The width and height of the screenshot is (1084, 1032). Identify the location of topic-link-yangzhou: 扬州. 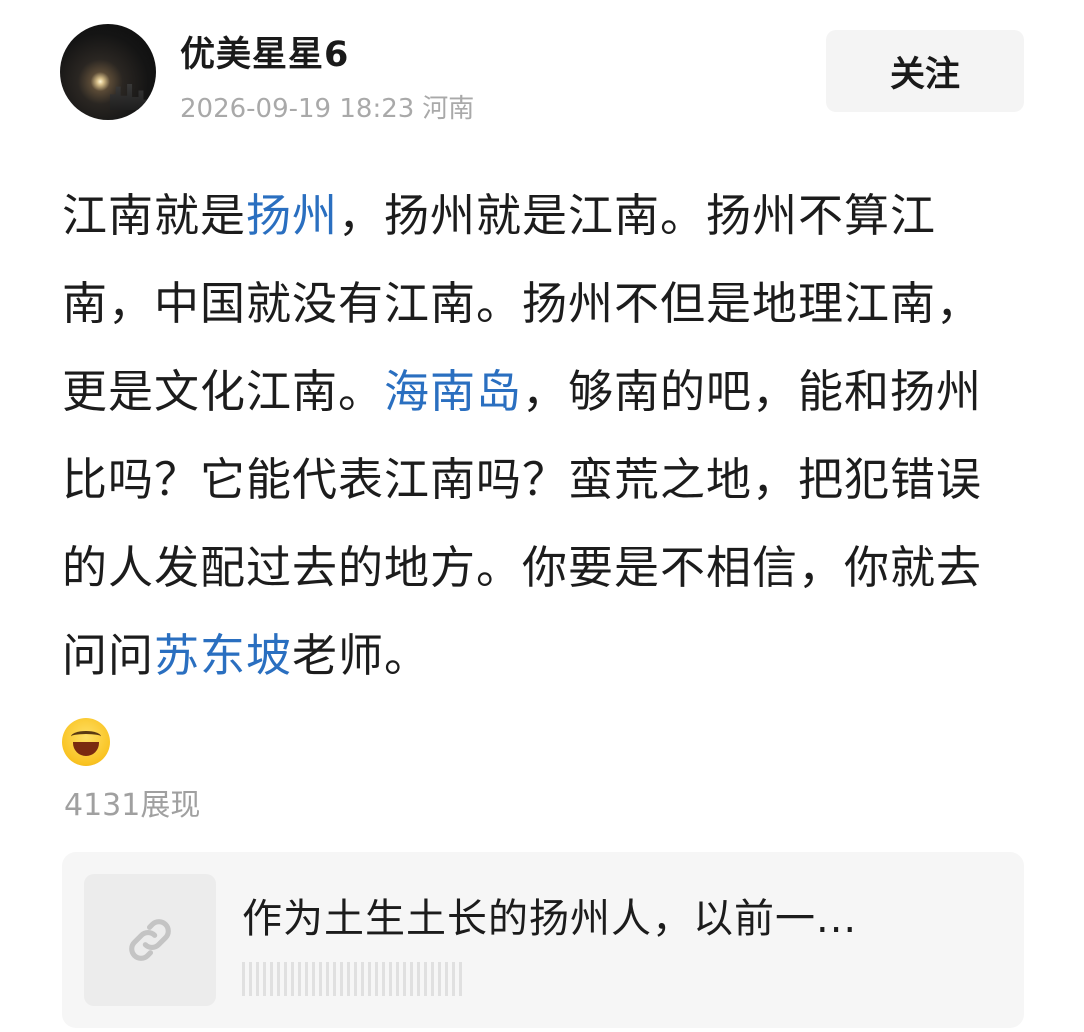
(292, 215).